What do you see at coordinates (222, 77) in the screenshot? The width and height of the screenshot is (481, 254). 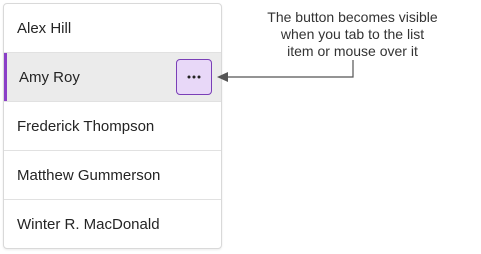 I see `arrow-head-icon` at bounding box center [222, 77].